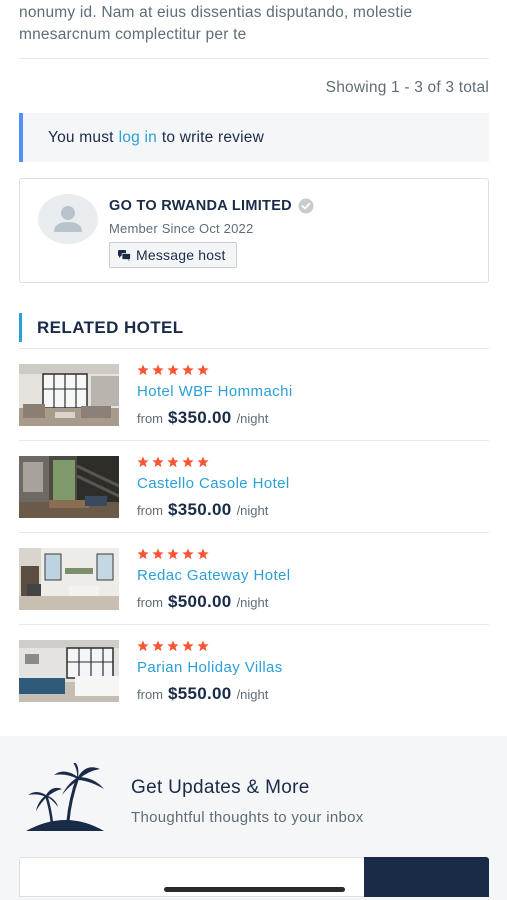 This screenshot has width=507, height=900. I want to click on price-amount: $500.00, so click(200, 601).